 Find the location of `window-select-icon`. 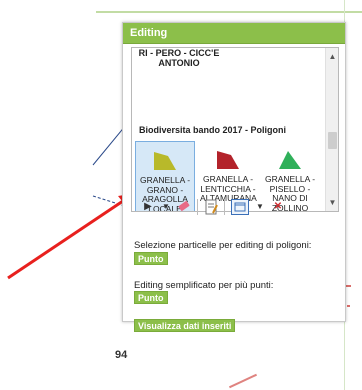

window-select-icon is located at coordinates (240, 207).